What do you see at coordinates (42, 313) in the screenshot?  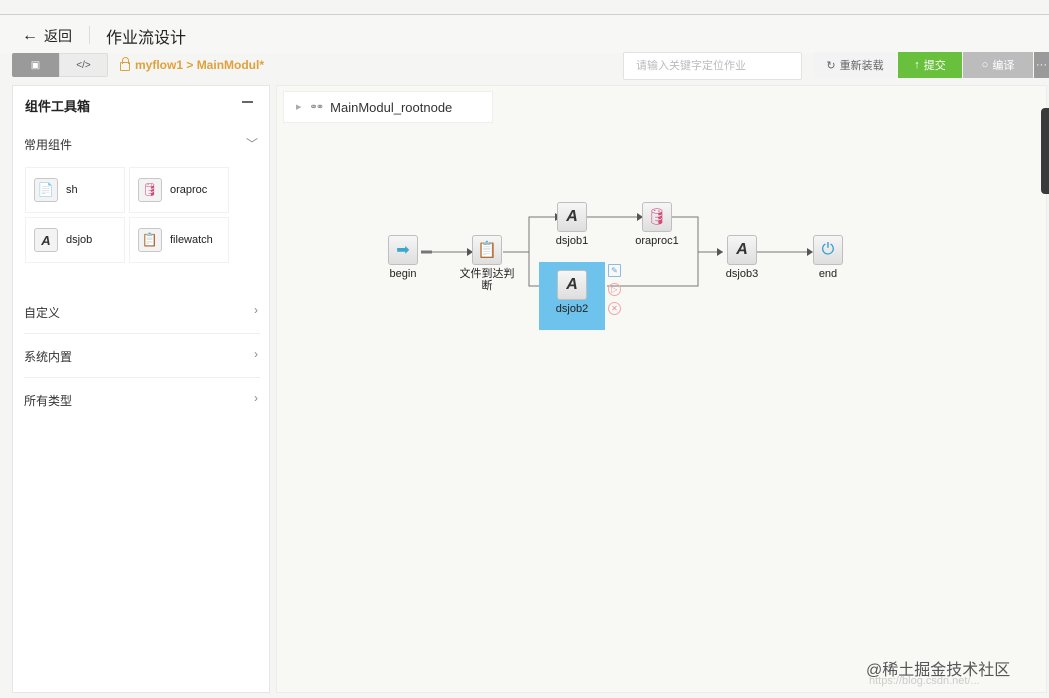 I see `section-label: 自定义` at bounding box center [42, 313].